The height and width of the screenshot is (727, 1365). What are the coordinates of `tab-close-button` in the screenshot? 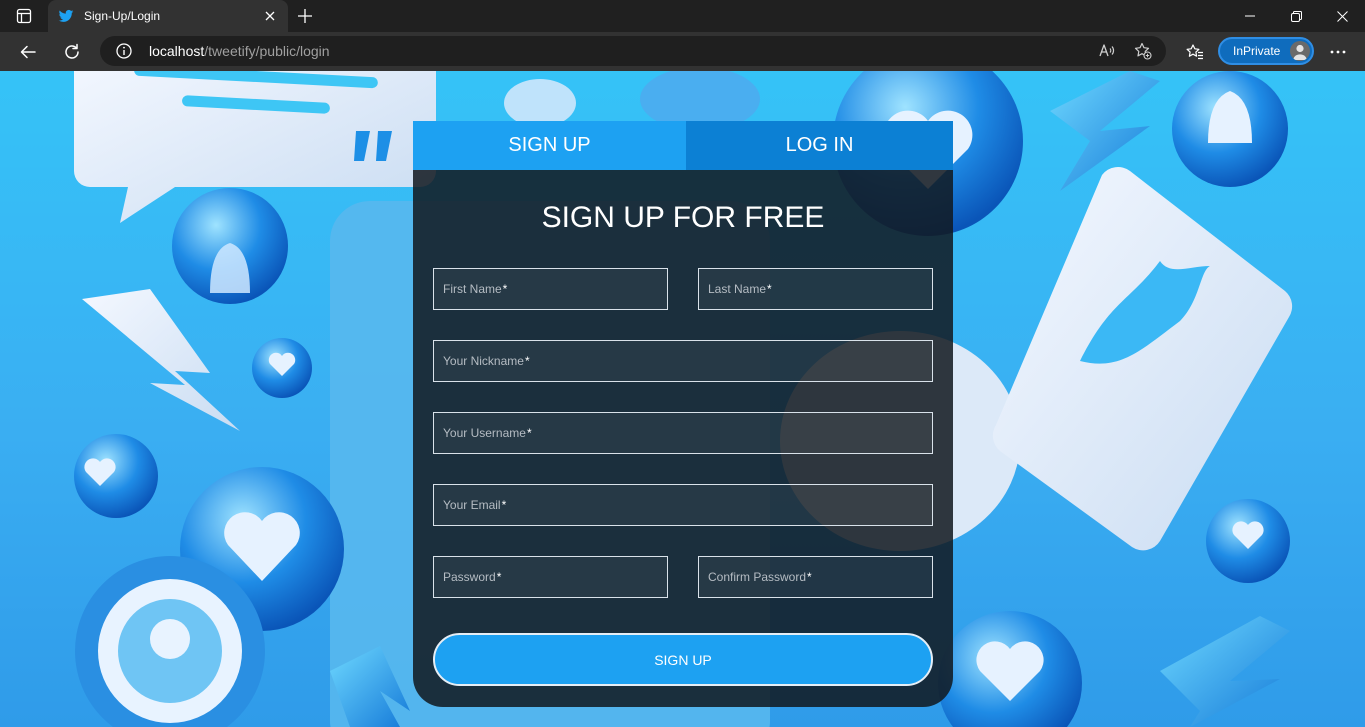 It's located at (270, 16).